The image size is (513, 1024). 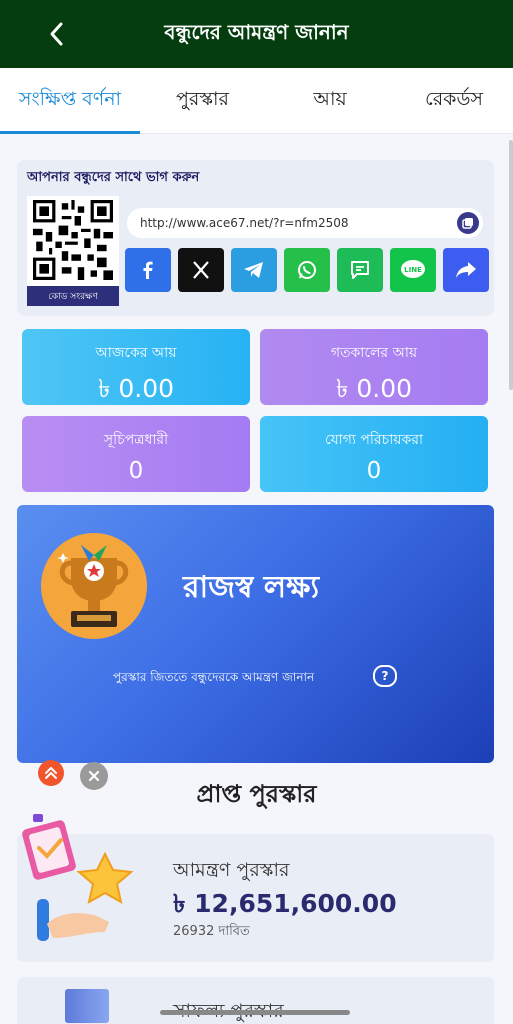 What do you see at coordinates (211, 931) in the screenshot?
I see `invite-reward-claims: 26932 দাবিত` at bounding box center [211, 931].